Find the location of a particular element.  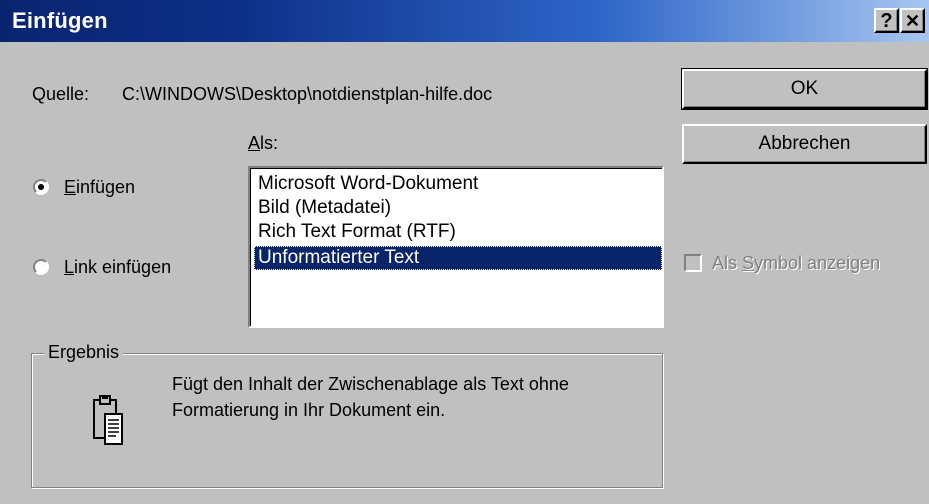

paste-radio-label: Einfügen is located at coordinates (99, 187).